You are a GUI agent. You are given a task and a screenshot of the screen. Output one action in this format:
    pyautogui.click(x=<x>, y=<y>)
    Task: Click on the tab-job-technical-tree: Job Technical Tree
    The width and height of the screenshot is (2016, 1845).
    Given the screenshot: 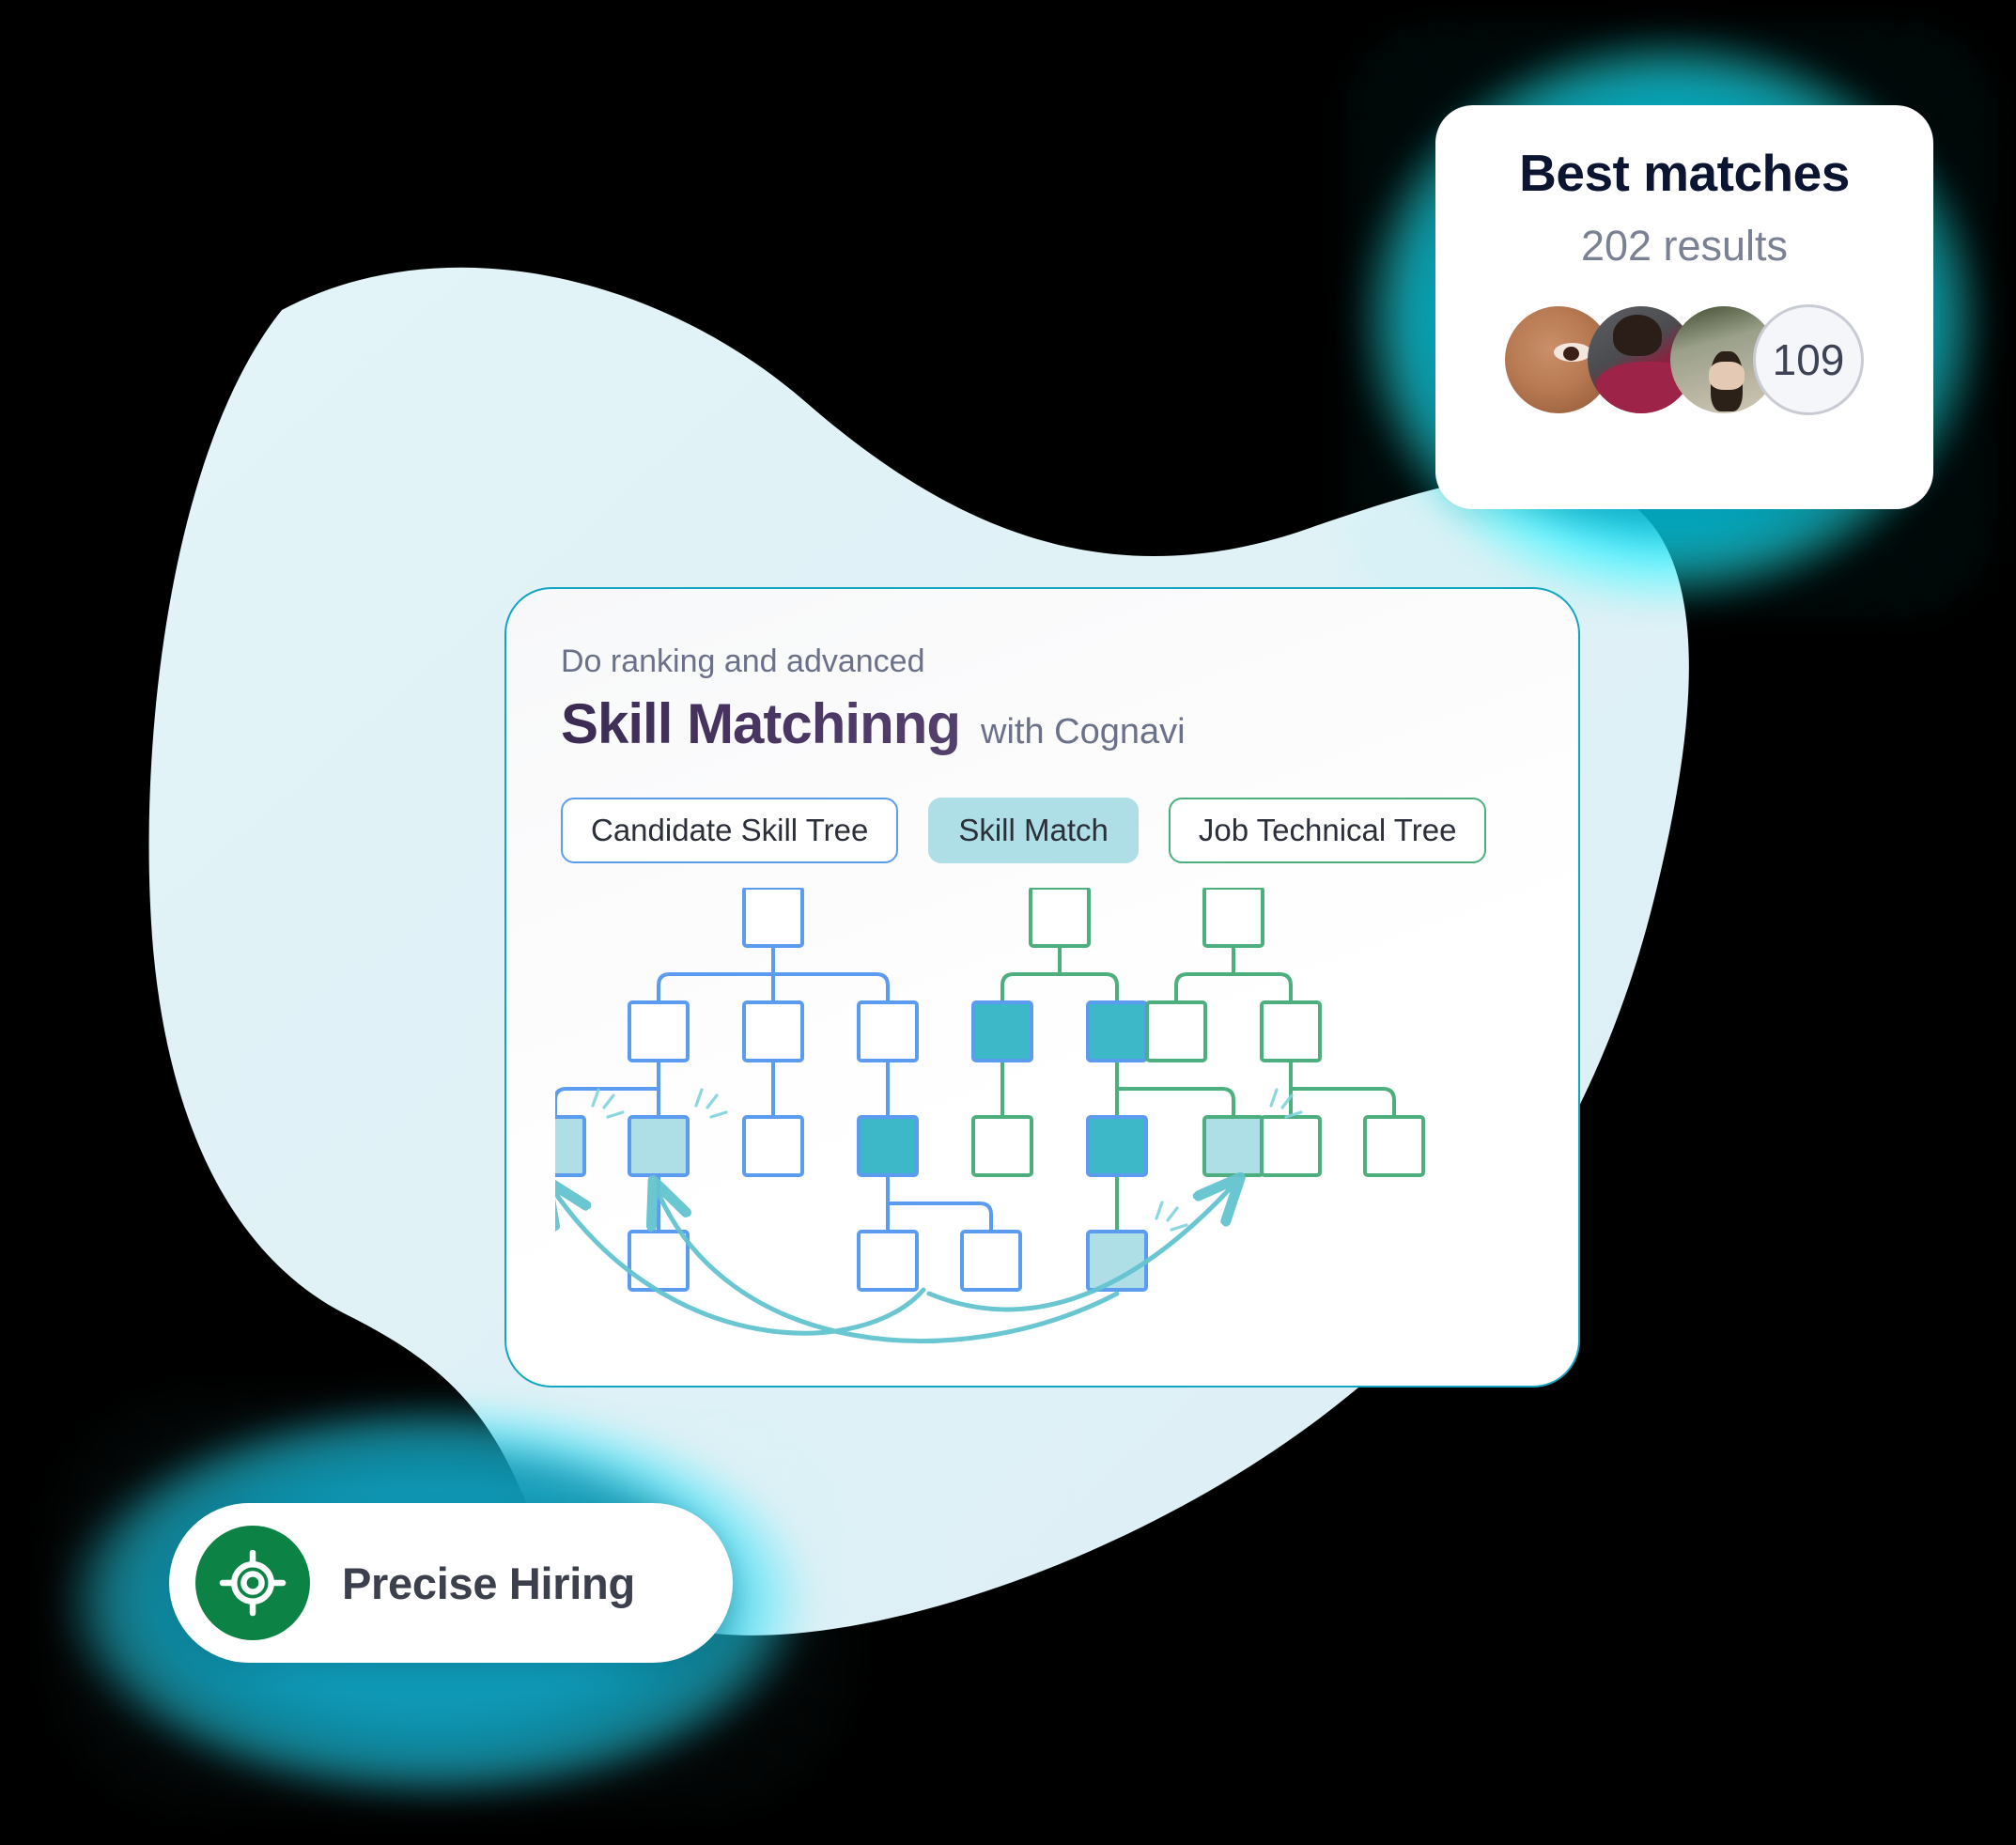 What is the action you would take?
    pyautogui.click(x=1327, y=831)
    